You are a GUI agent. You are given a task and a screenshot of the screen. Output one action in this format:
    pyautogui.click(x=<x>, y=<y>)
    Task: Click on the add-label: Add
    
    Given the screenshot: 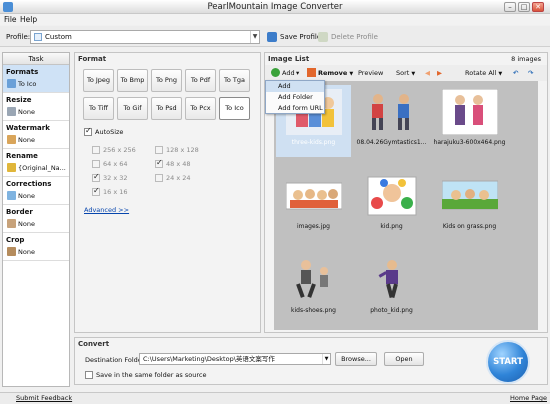 What is the action you would take?
    pyautogui.click(x=288, y=73)
    